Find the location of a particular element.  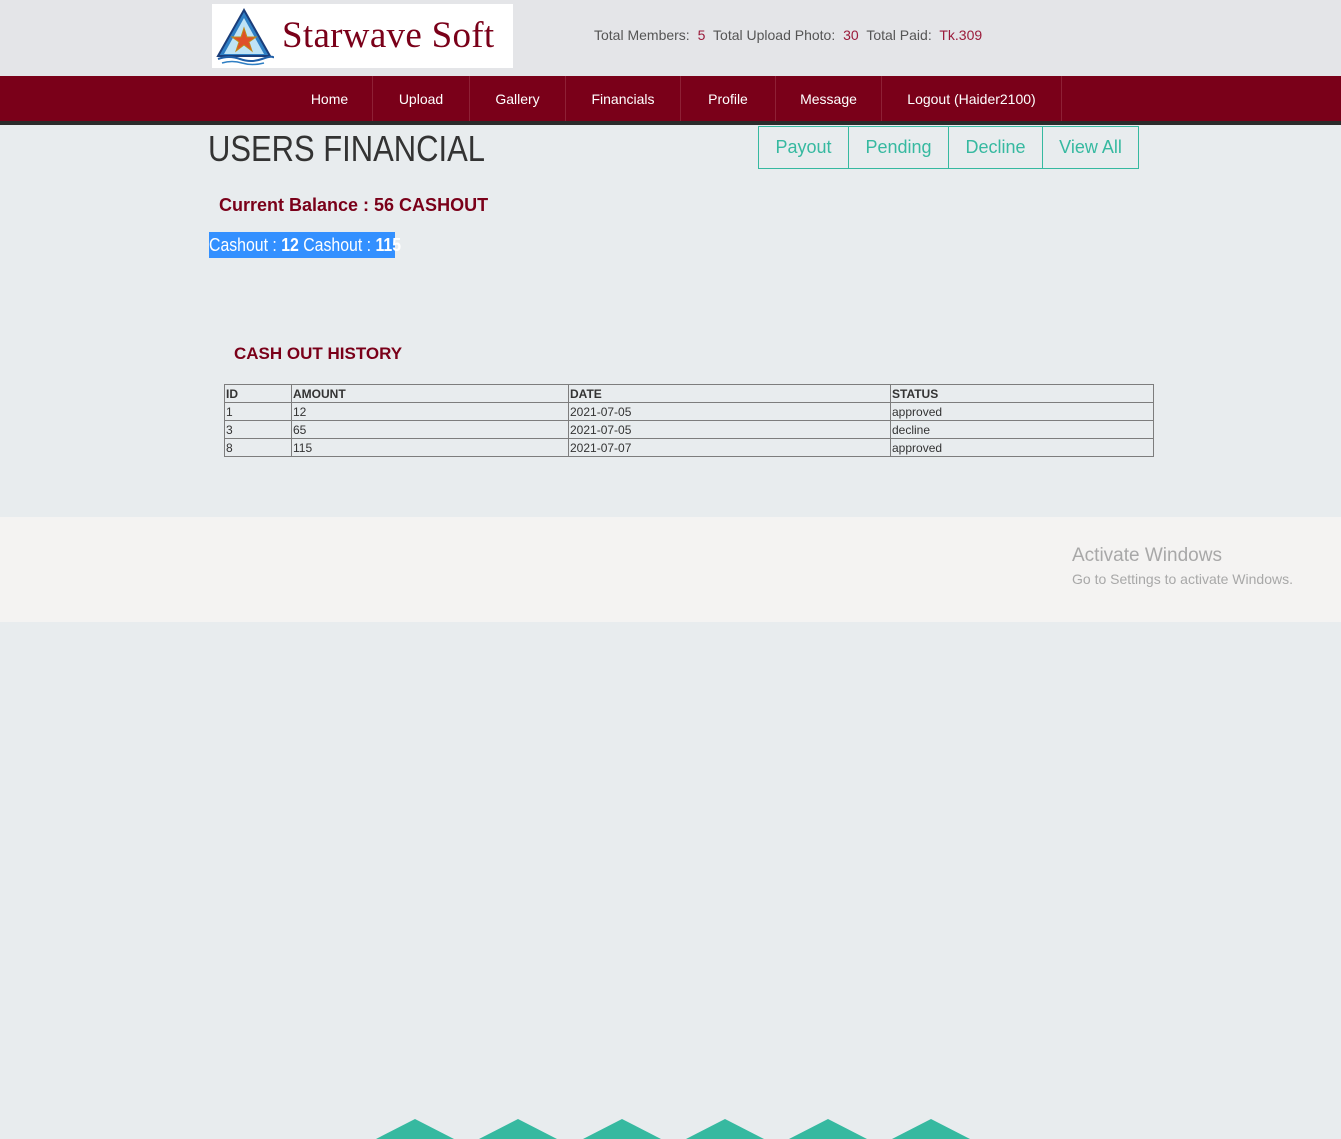

photos-label: Total Upload Photo: is located at coordinates (774, 35).